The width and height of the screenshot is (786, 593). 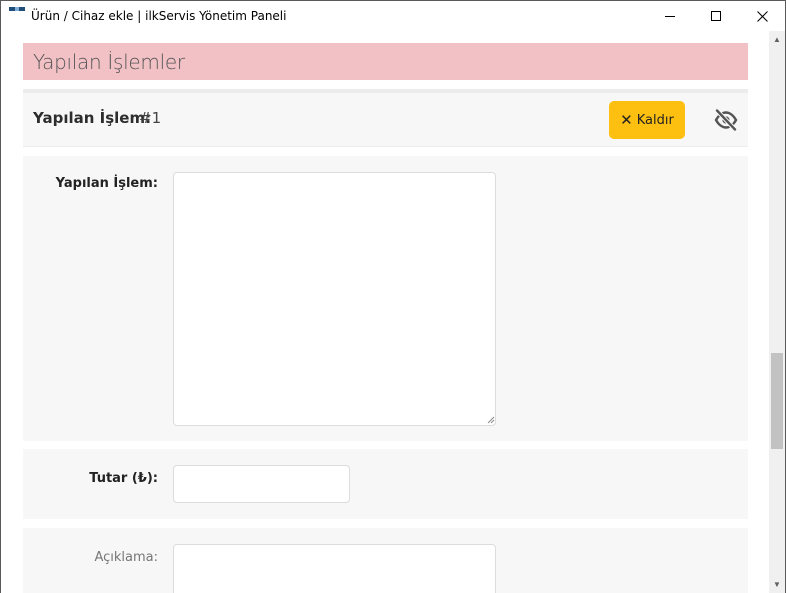 What do you see at coordinates (777, 312) in the screenshot?
I see `vertical-scrollbar: ▲ ▼` at bounding box center [777, 312].